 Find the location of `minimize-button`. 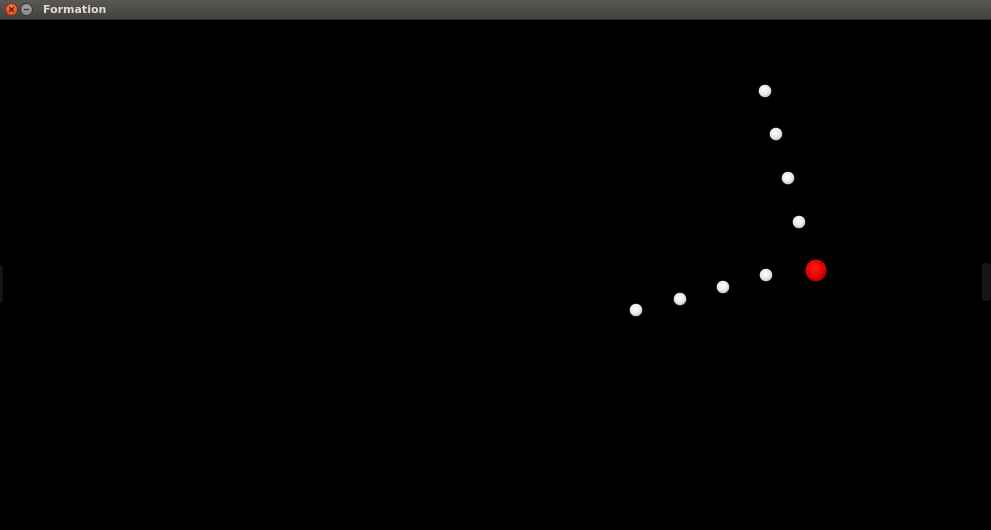

minimize-button is located at coordinates (26, 9).